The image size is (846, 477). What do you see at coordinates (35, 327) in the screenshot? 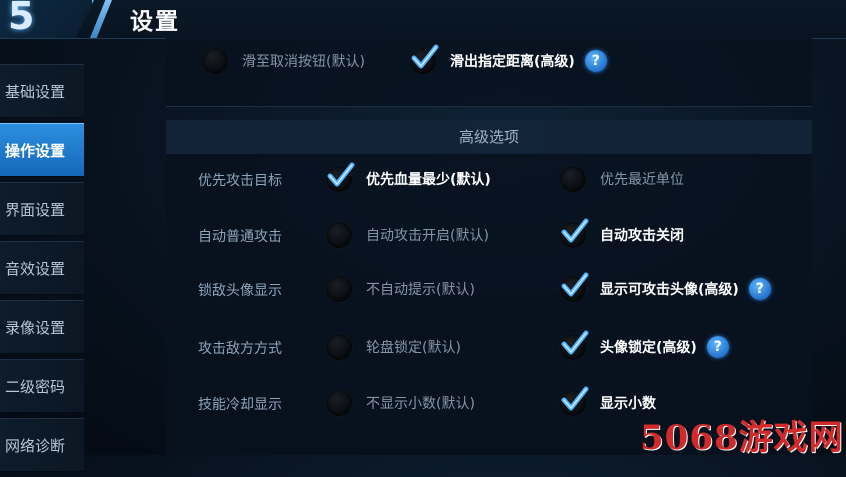
I see `sidebar-item-label: 录像设置` at bounding box center [35, 327].